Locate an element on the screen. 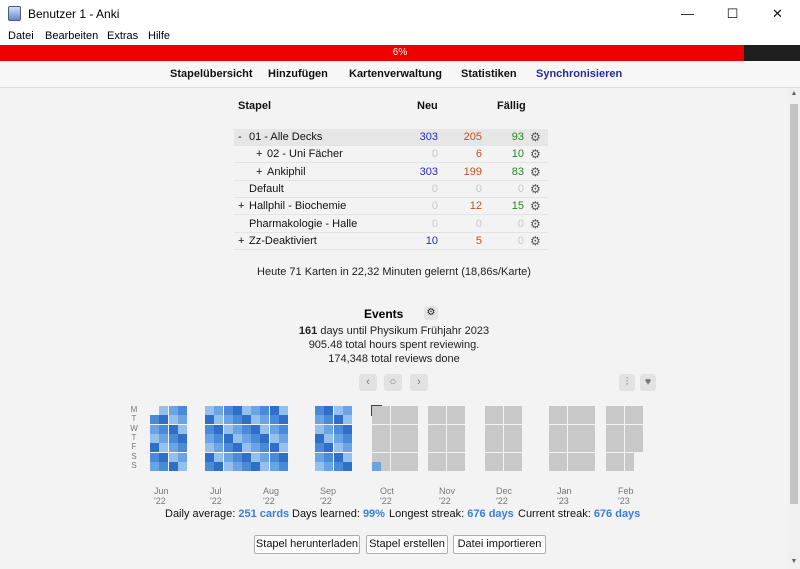  maximize-button: ☐ is located at coordinates (732, 14).